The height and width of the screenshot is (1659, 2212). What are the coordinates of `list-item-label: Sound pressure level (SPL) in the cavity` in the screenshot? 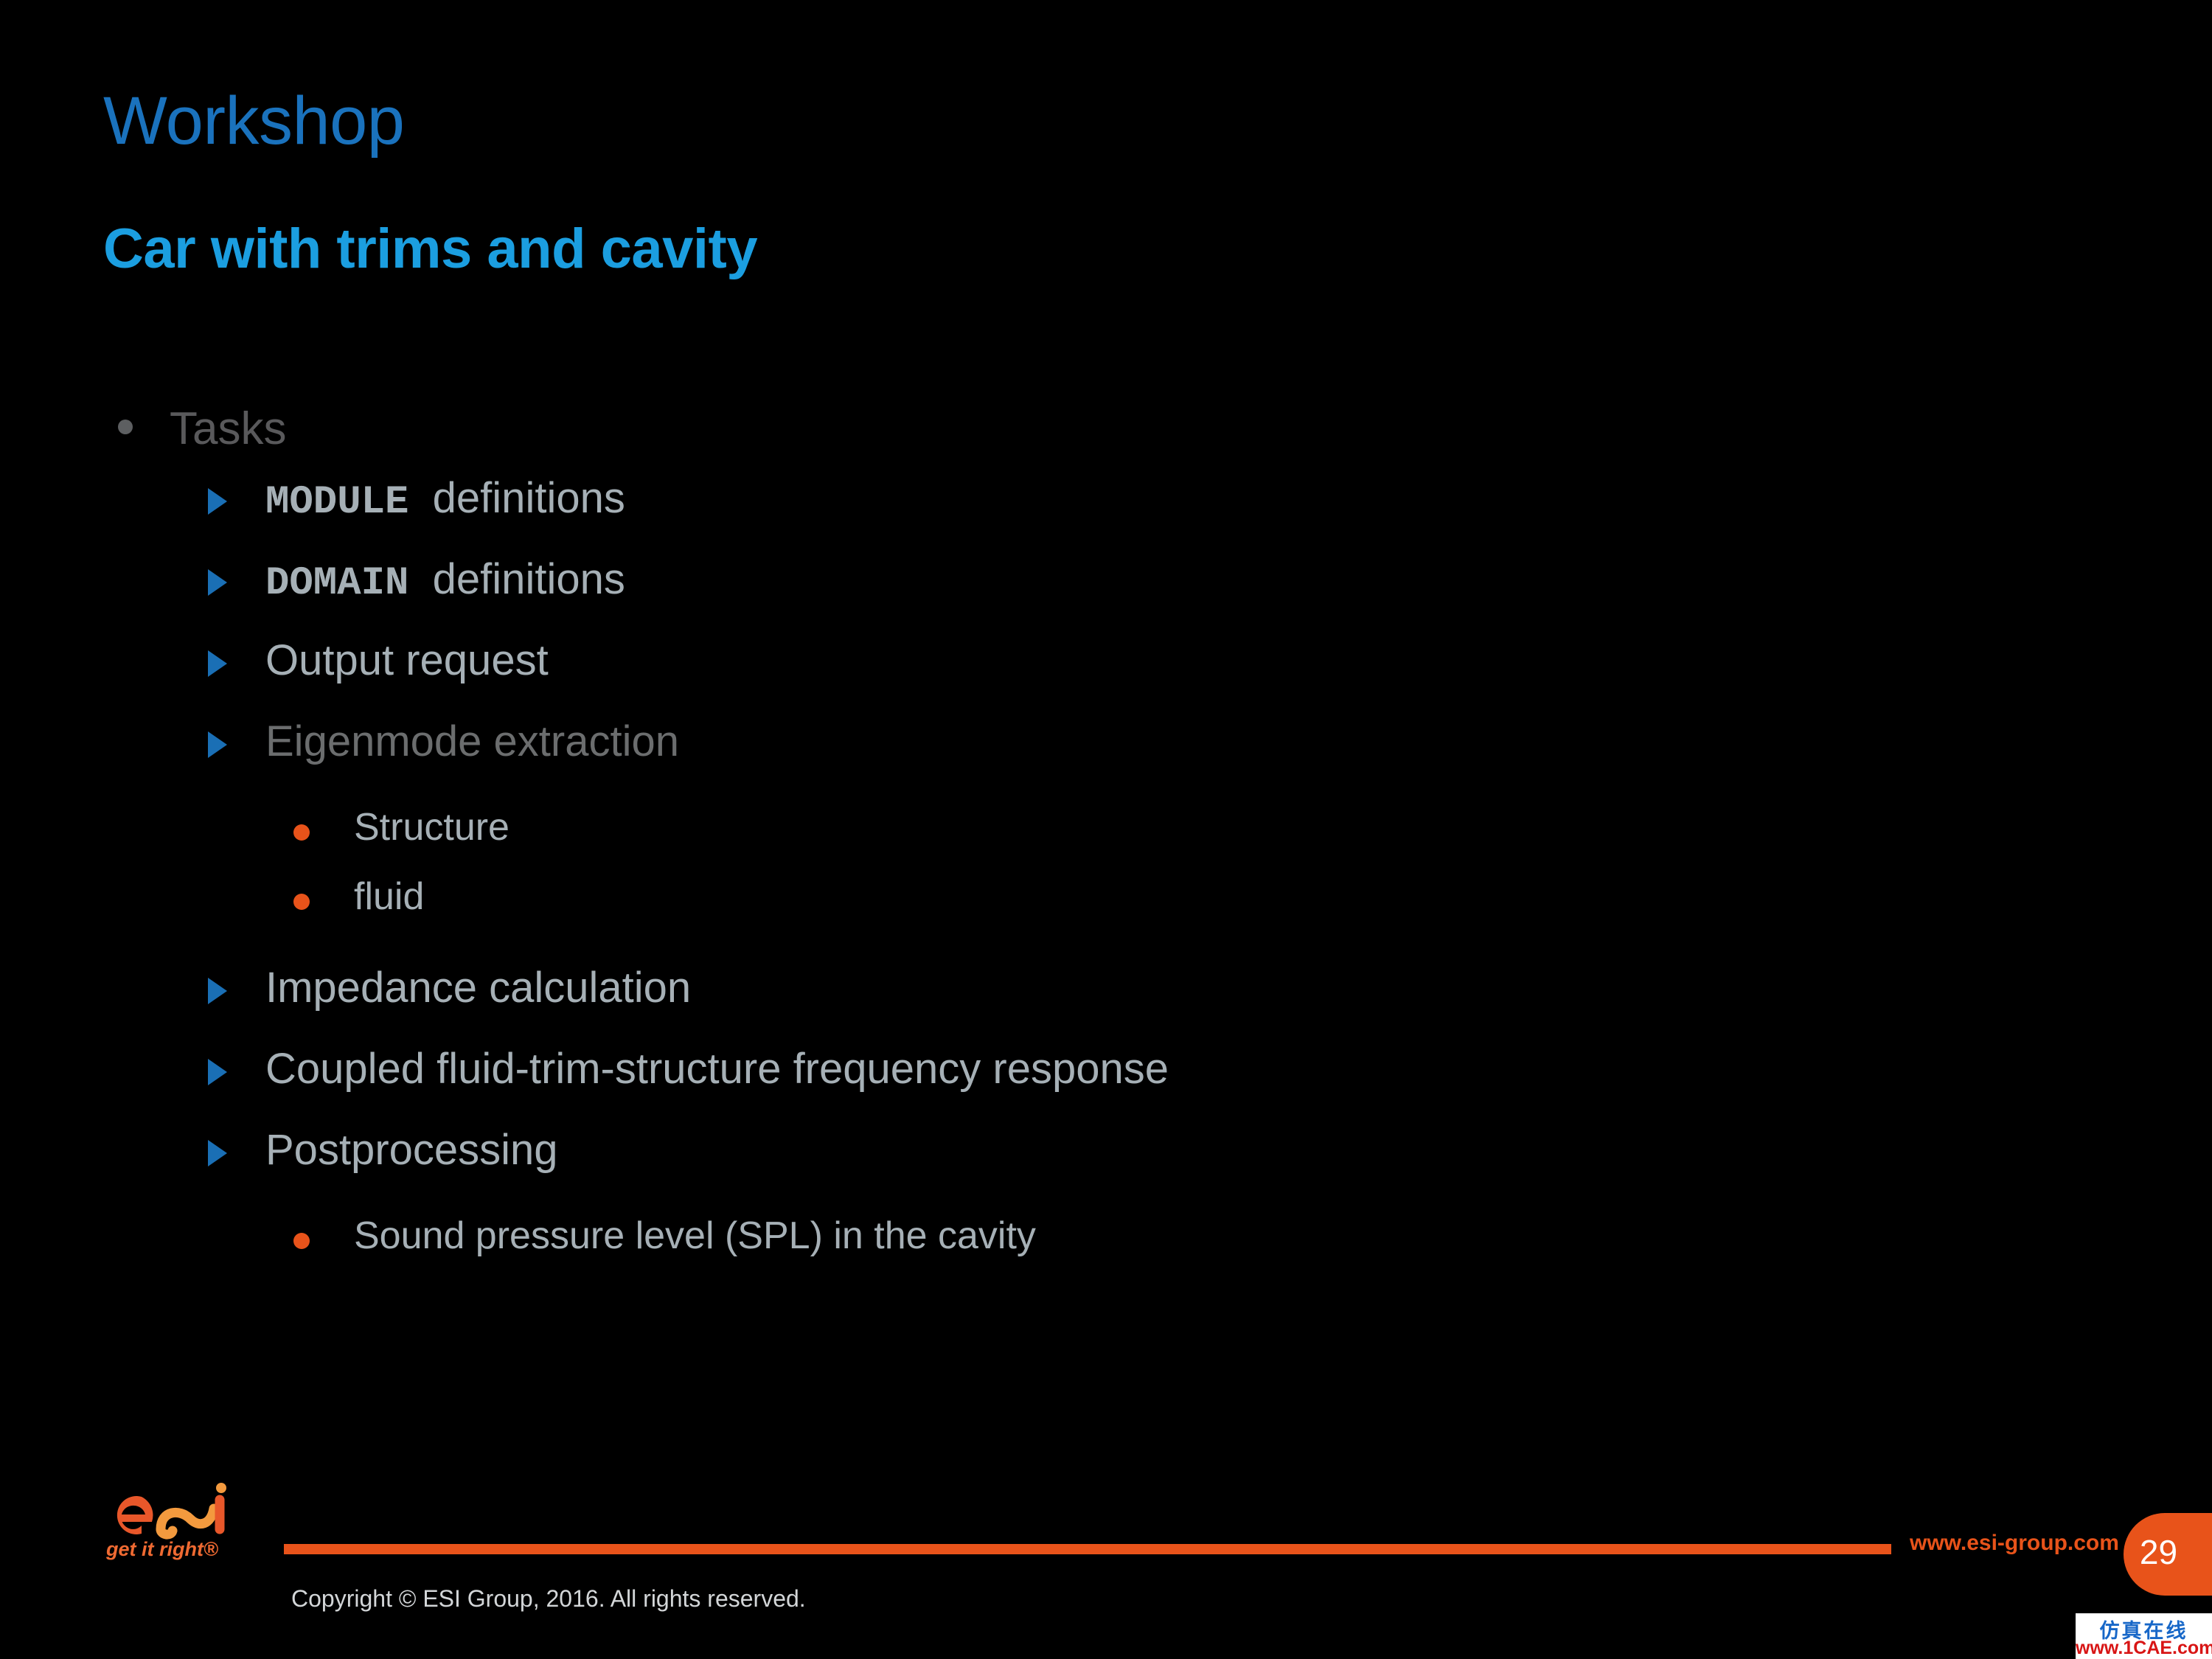 It's located at (695, 1236).